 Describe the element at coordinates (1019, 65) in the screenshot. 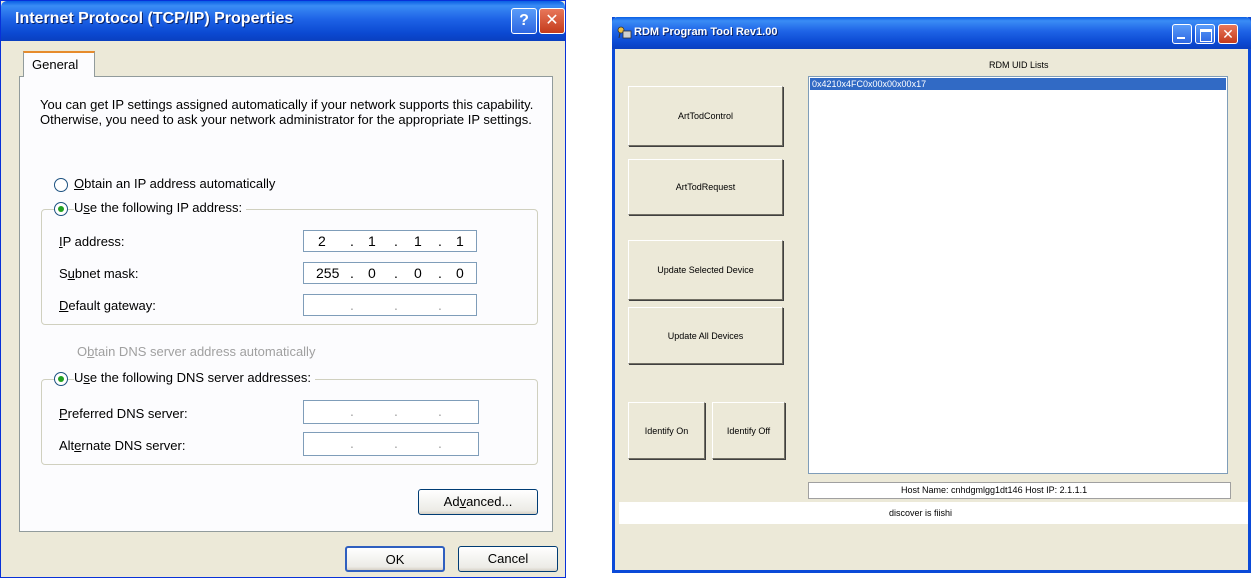

I see `uid-list-title: RDM UID Lists` at that location.